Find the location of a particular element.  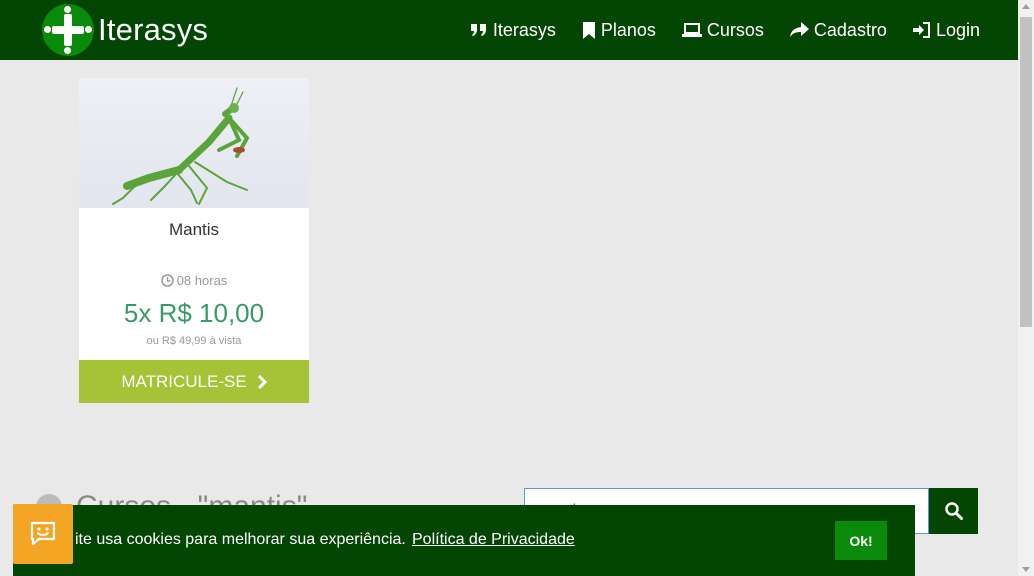

quote-icon is located at coordinates (478, 30).